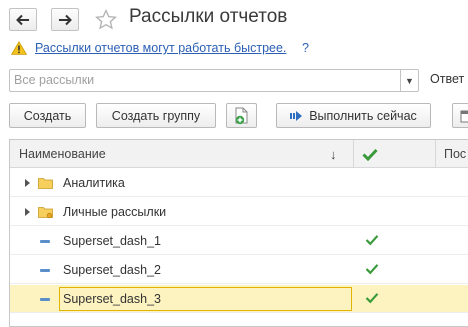 This screenshot has width=468, height=327. I want to click on add-document-icon, so click(241, 115).